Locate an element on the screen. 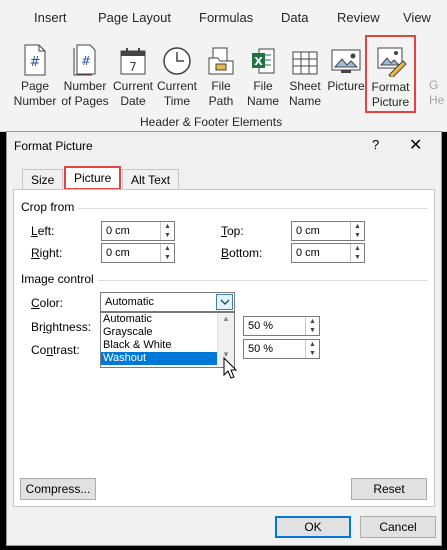 This screenshot has width=447, height=550. color-label: Color: is located at coordinates (47, 303).